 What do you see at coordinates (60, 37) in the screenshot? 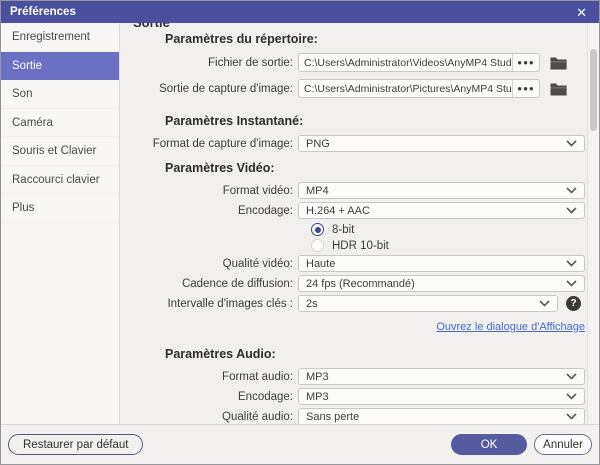
I see `sidebar-item-enregistrement: Enregistrement` at bounding box center [60, 37].